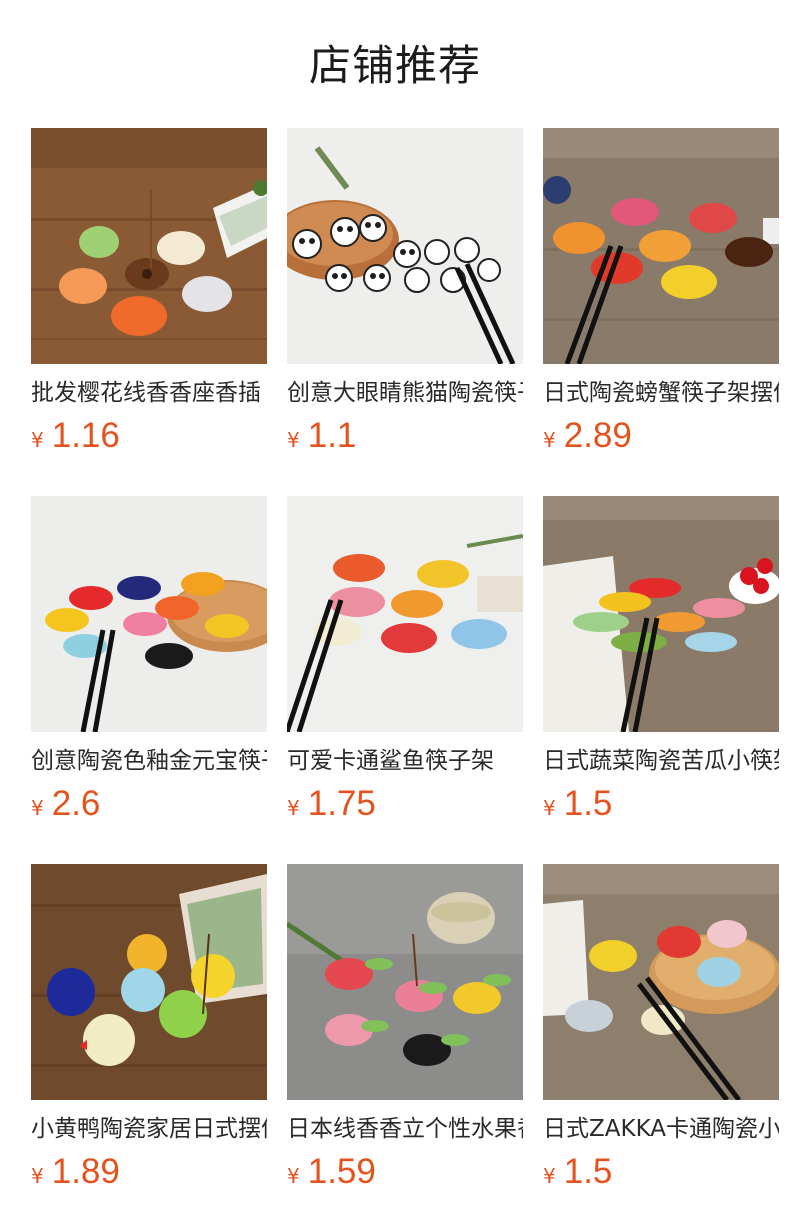  What do you see at coordinates (149, 1172) in the screenshot?
I see `product-price: ¥1.89` at bounding box center [149, 1172].